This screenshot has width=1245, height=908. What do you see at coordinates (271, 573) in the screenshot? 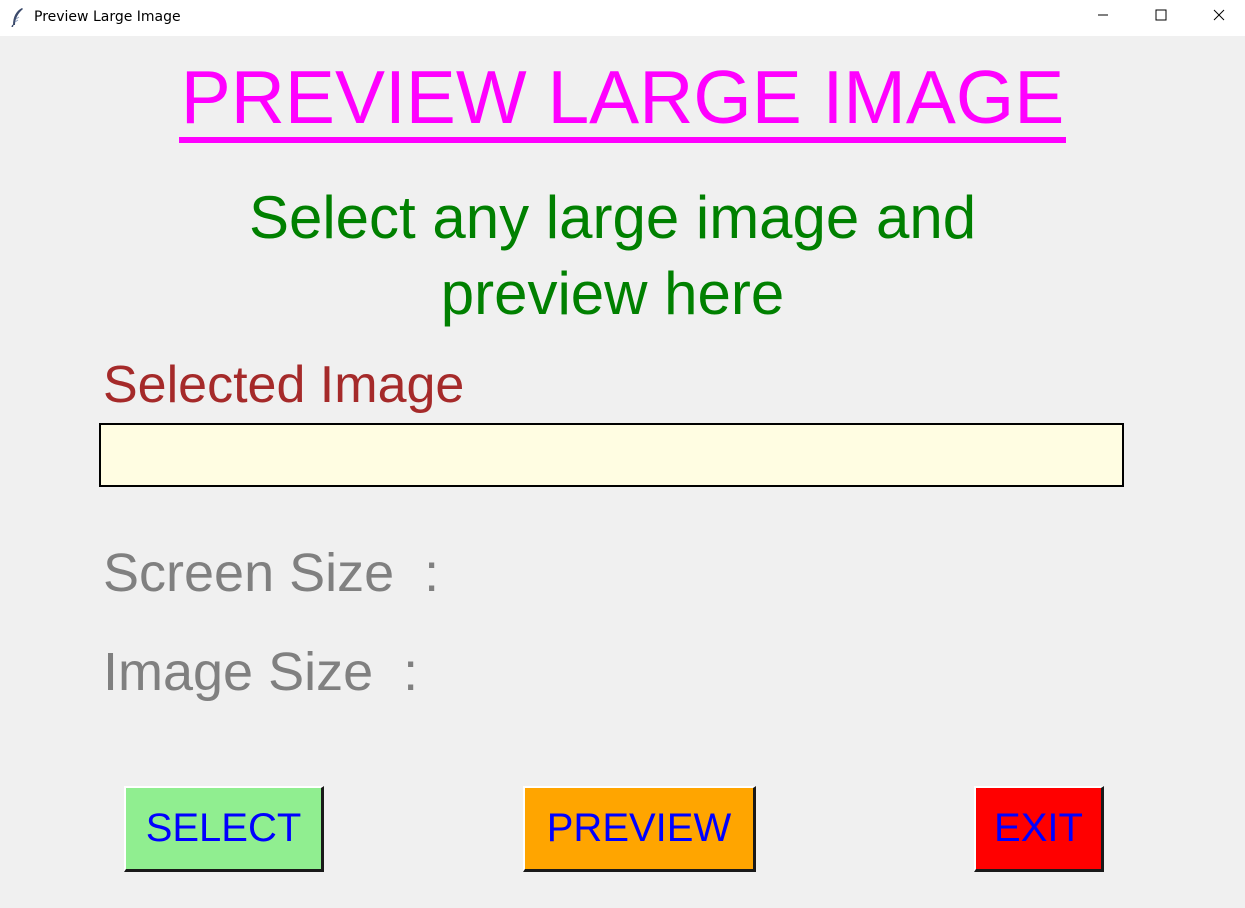
I see `screen-size-label: Screen Size :` at bounding box center [271, 573].